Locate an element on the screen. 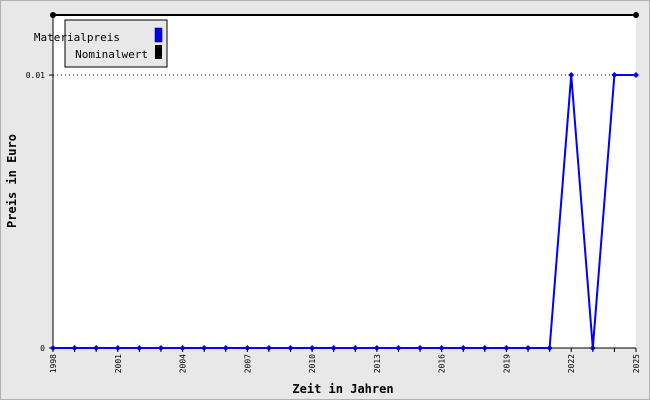 This screenshot has width=650, height=400. y-tick-label: 0 is located at coordinates (42, 348).